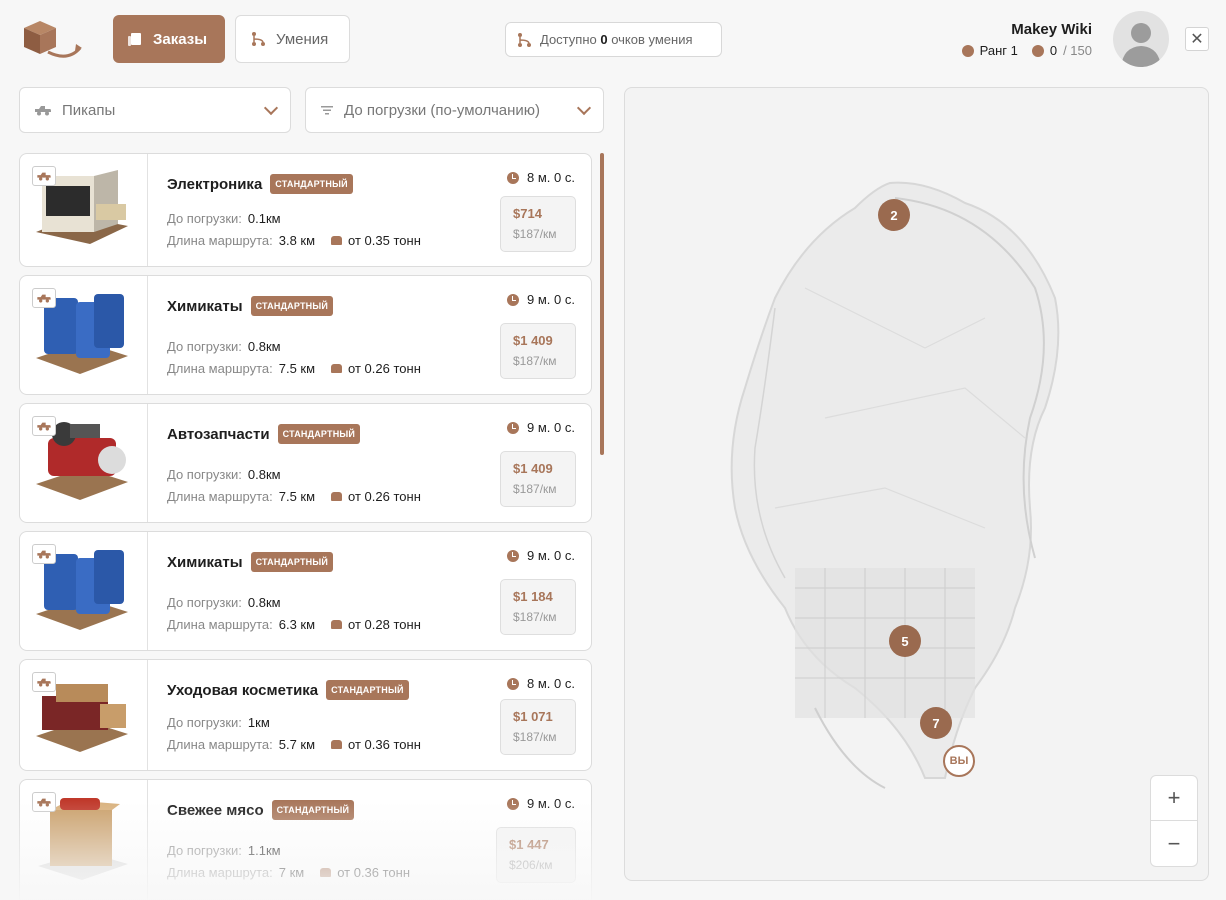  What do you see at coordinates (374, 872) in the screenshot?
I see `order-weight: от 0.36 тонн` at bounding box center [374, 872].